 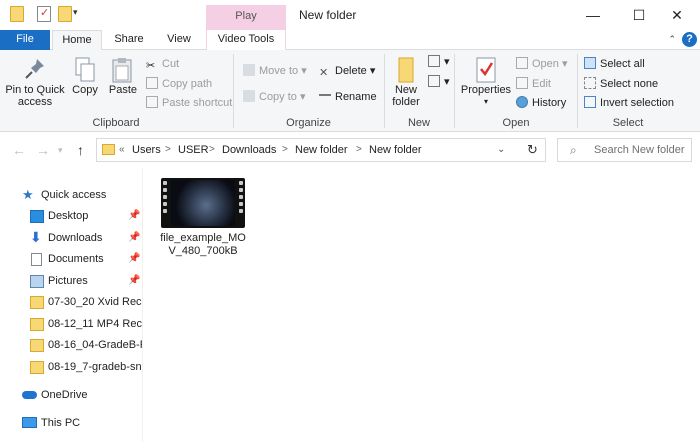 What do you see at coordinates (486, 69) in the screenshot?
I see `properties-icon` at bounding box center [486, 69].